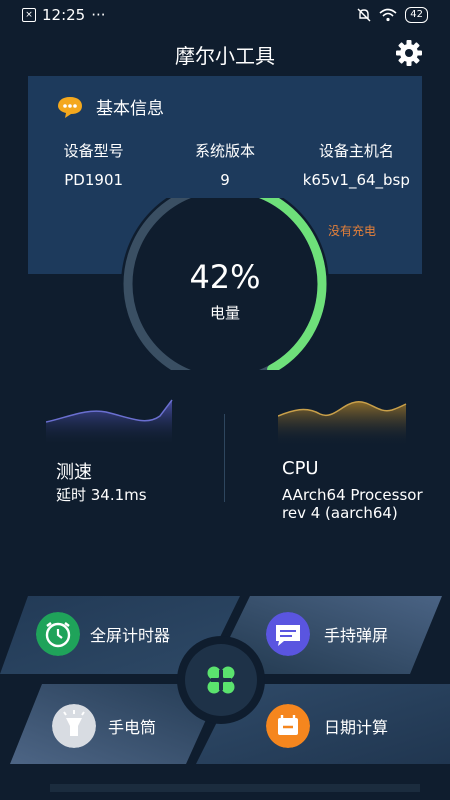 The image size is (450, 800). Describe the element at coordinates (58, 634) in the screenshot. I see `alarm-clock-icon` at that location.